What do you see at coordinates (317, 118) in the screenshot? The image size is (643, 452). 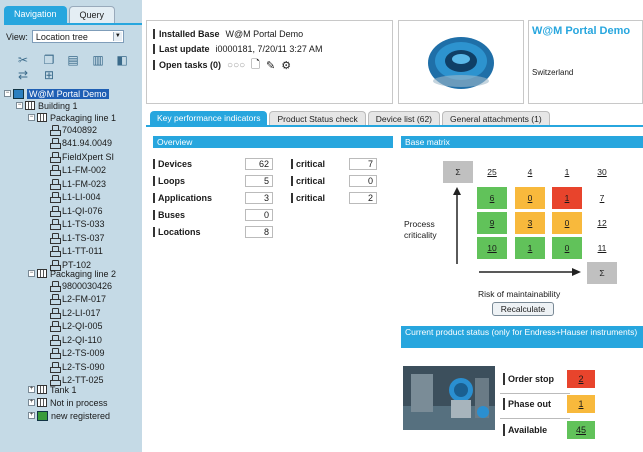 I see `tab-product-status: Product Status check` at bounding box center [317, 118].